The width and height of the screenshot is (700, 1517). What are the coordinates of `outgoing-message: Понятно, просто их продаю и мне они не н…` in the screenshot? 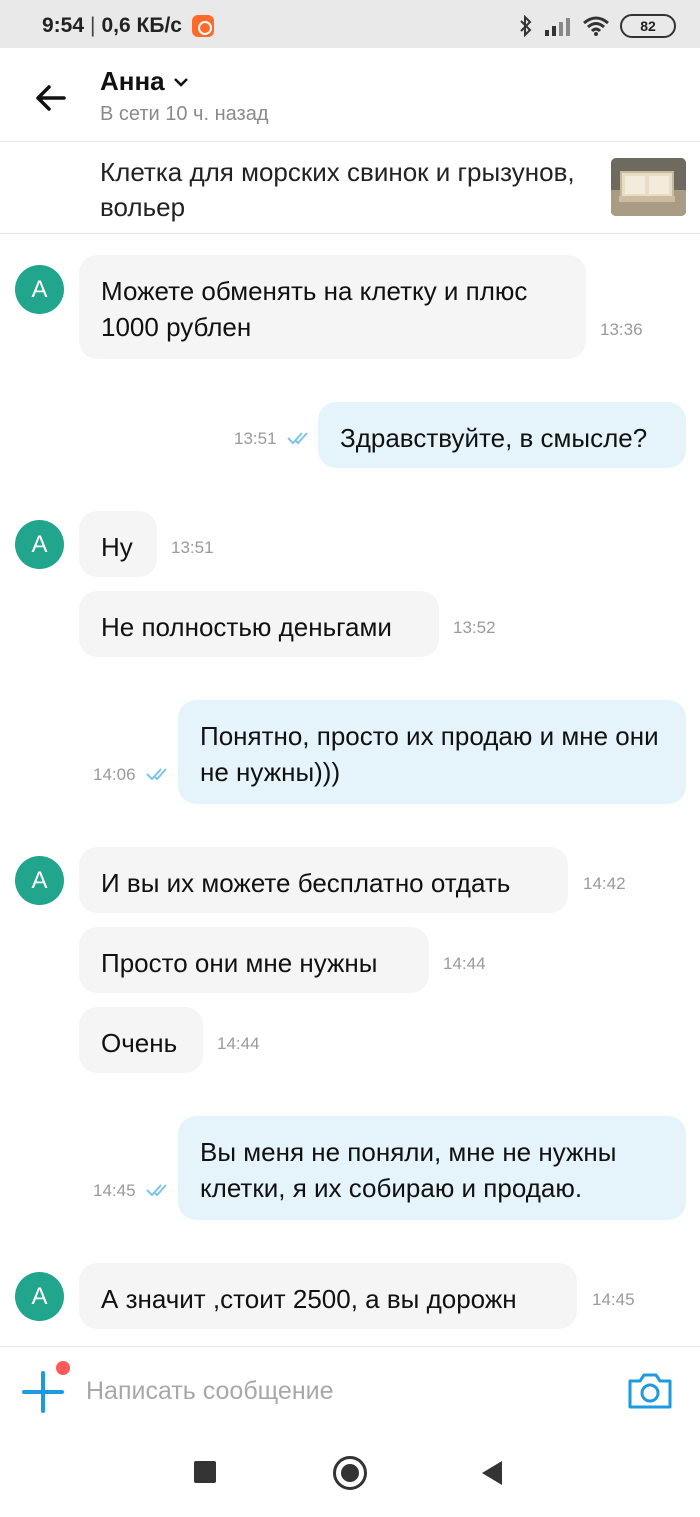 It's located at (432, 752).